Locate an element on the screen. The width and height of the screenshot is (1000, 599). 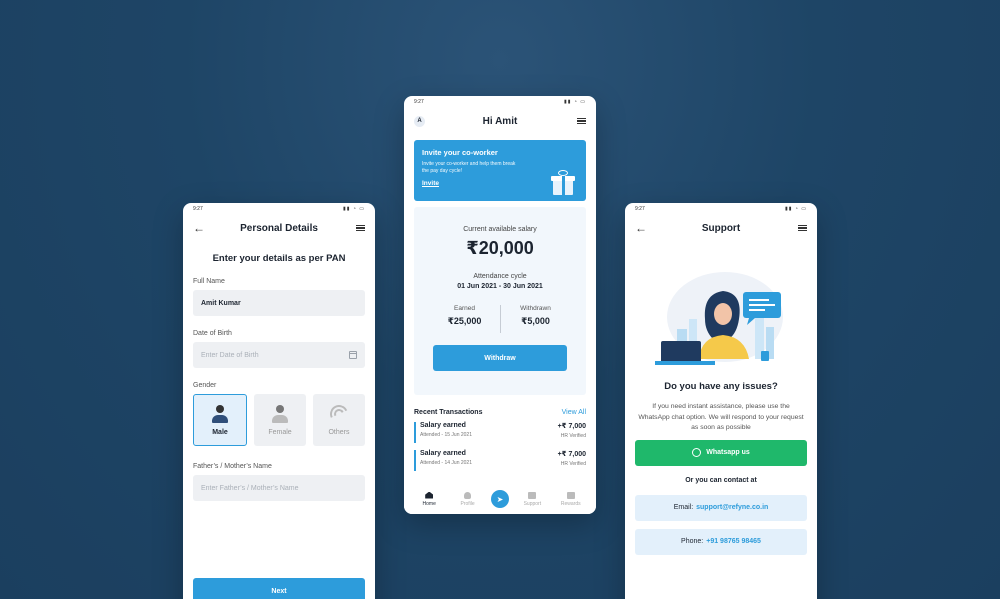
screen-title: Support is located at coordinates (721, 228).